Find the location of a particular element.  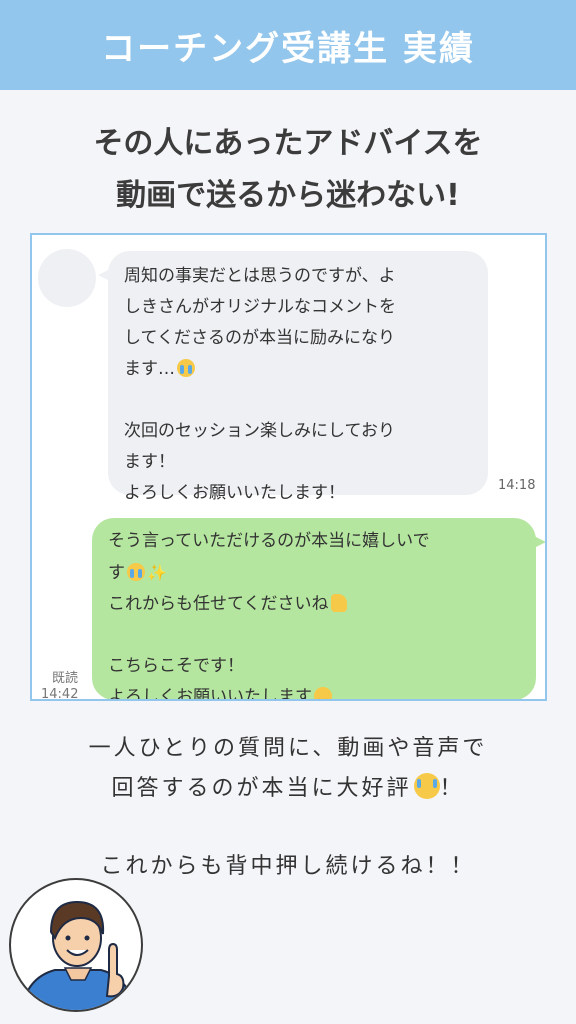

outgoing-line-text: よろしくお願いいたします is located at coordinates (210, 694).